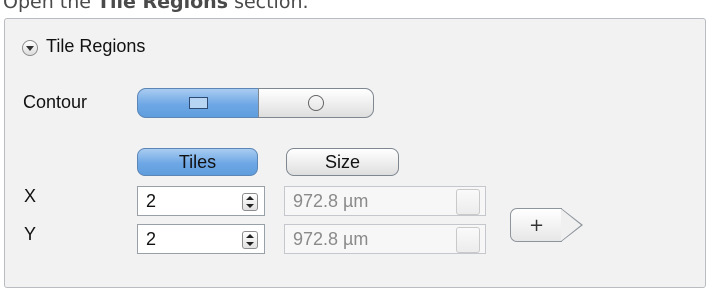 The height and width of the screenshot is (288, 707). I want to click on x-tiles-stepper-icon, so click(250, 202).